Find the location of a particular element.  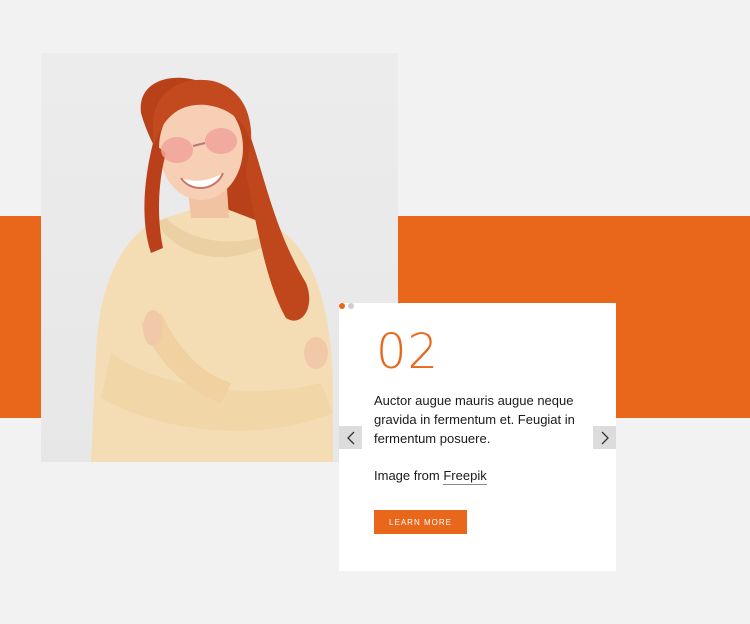

slide-number: 02 is located at coordinates (408, 352).